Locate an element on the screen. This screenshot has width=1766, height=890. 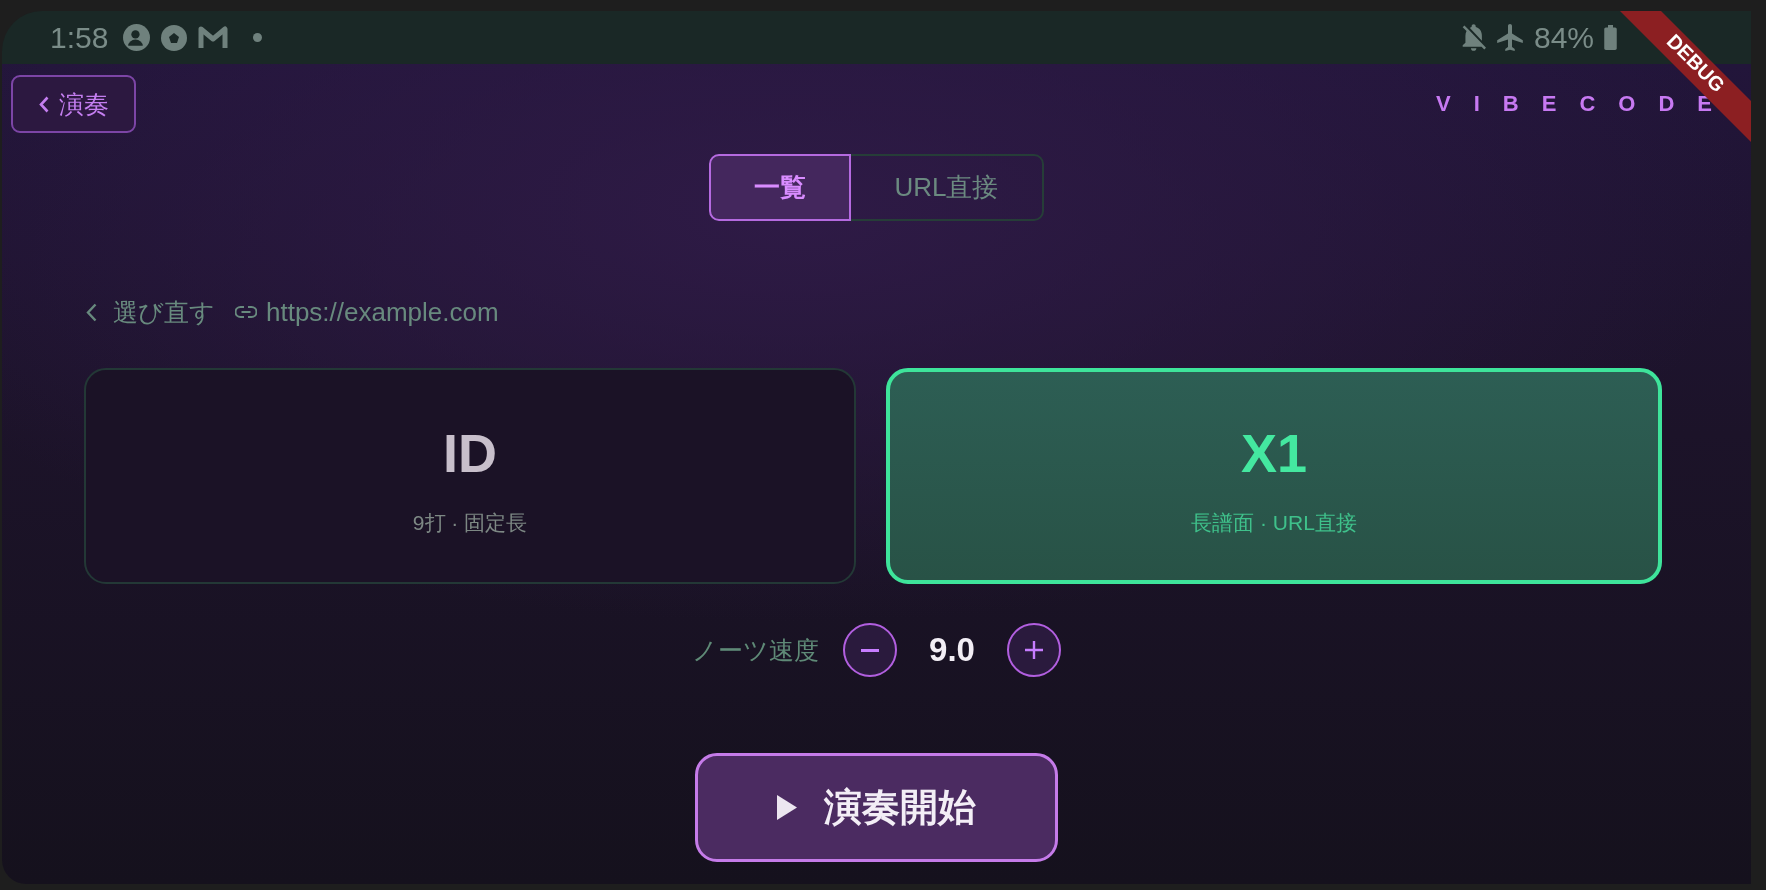
mode-subtitle: 9打 · 固定長 is located at coordinates (470, 523).